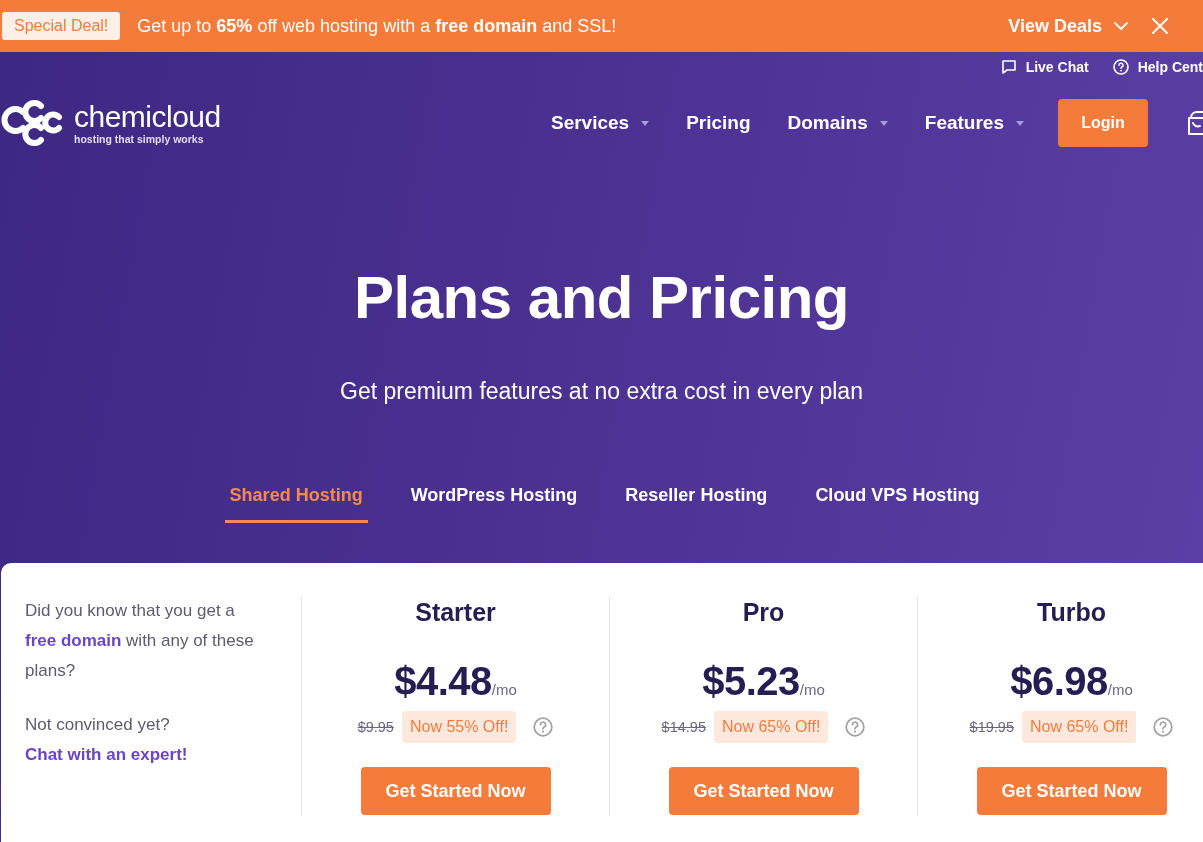  What do you see at coordinates (683, 727) in the screenshot?
I see `old-price: $14.95` at bounding box center [683, 727].